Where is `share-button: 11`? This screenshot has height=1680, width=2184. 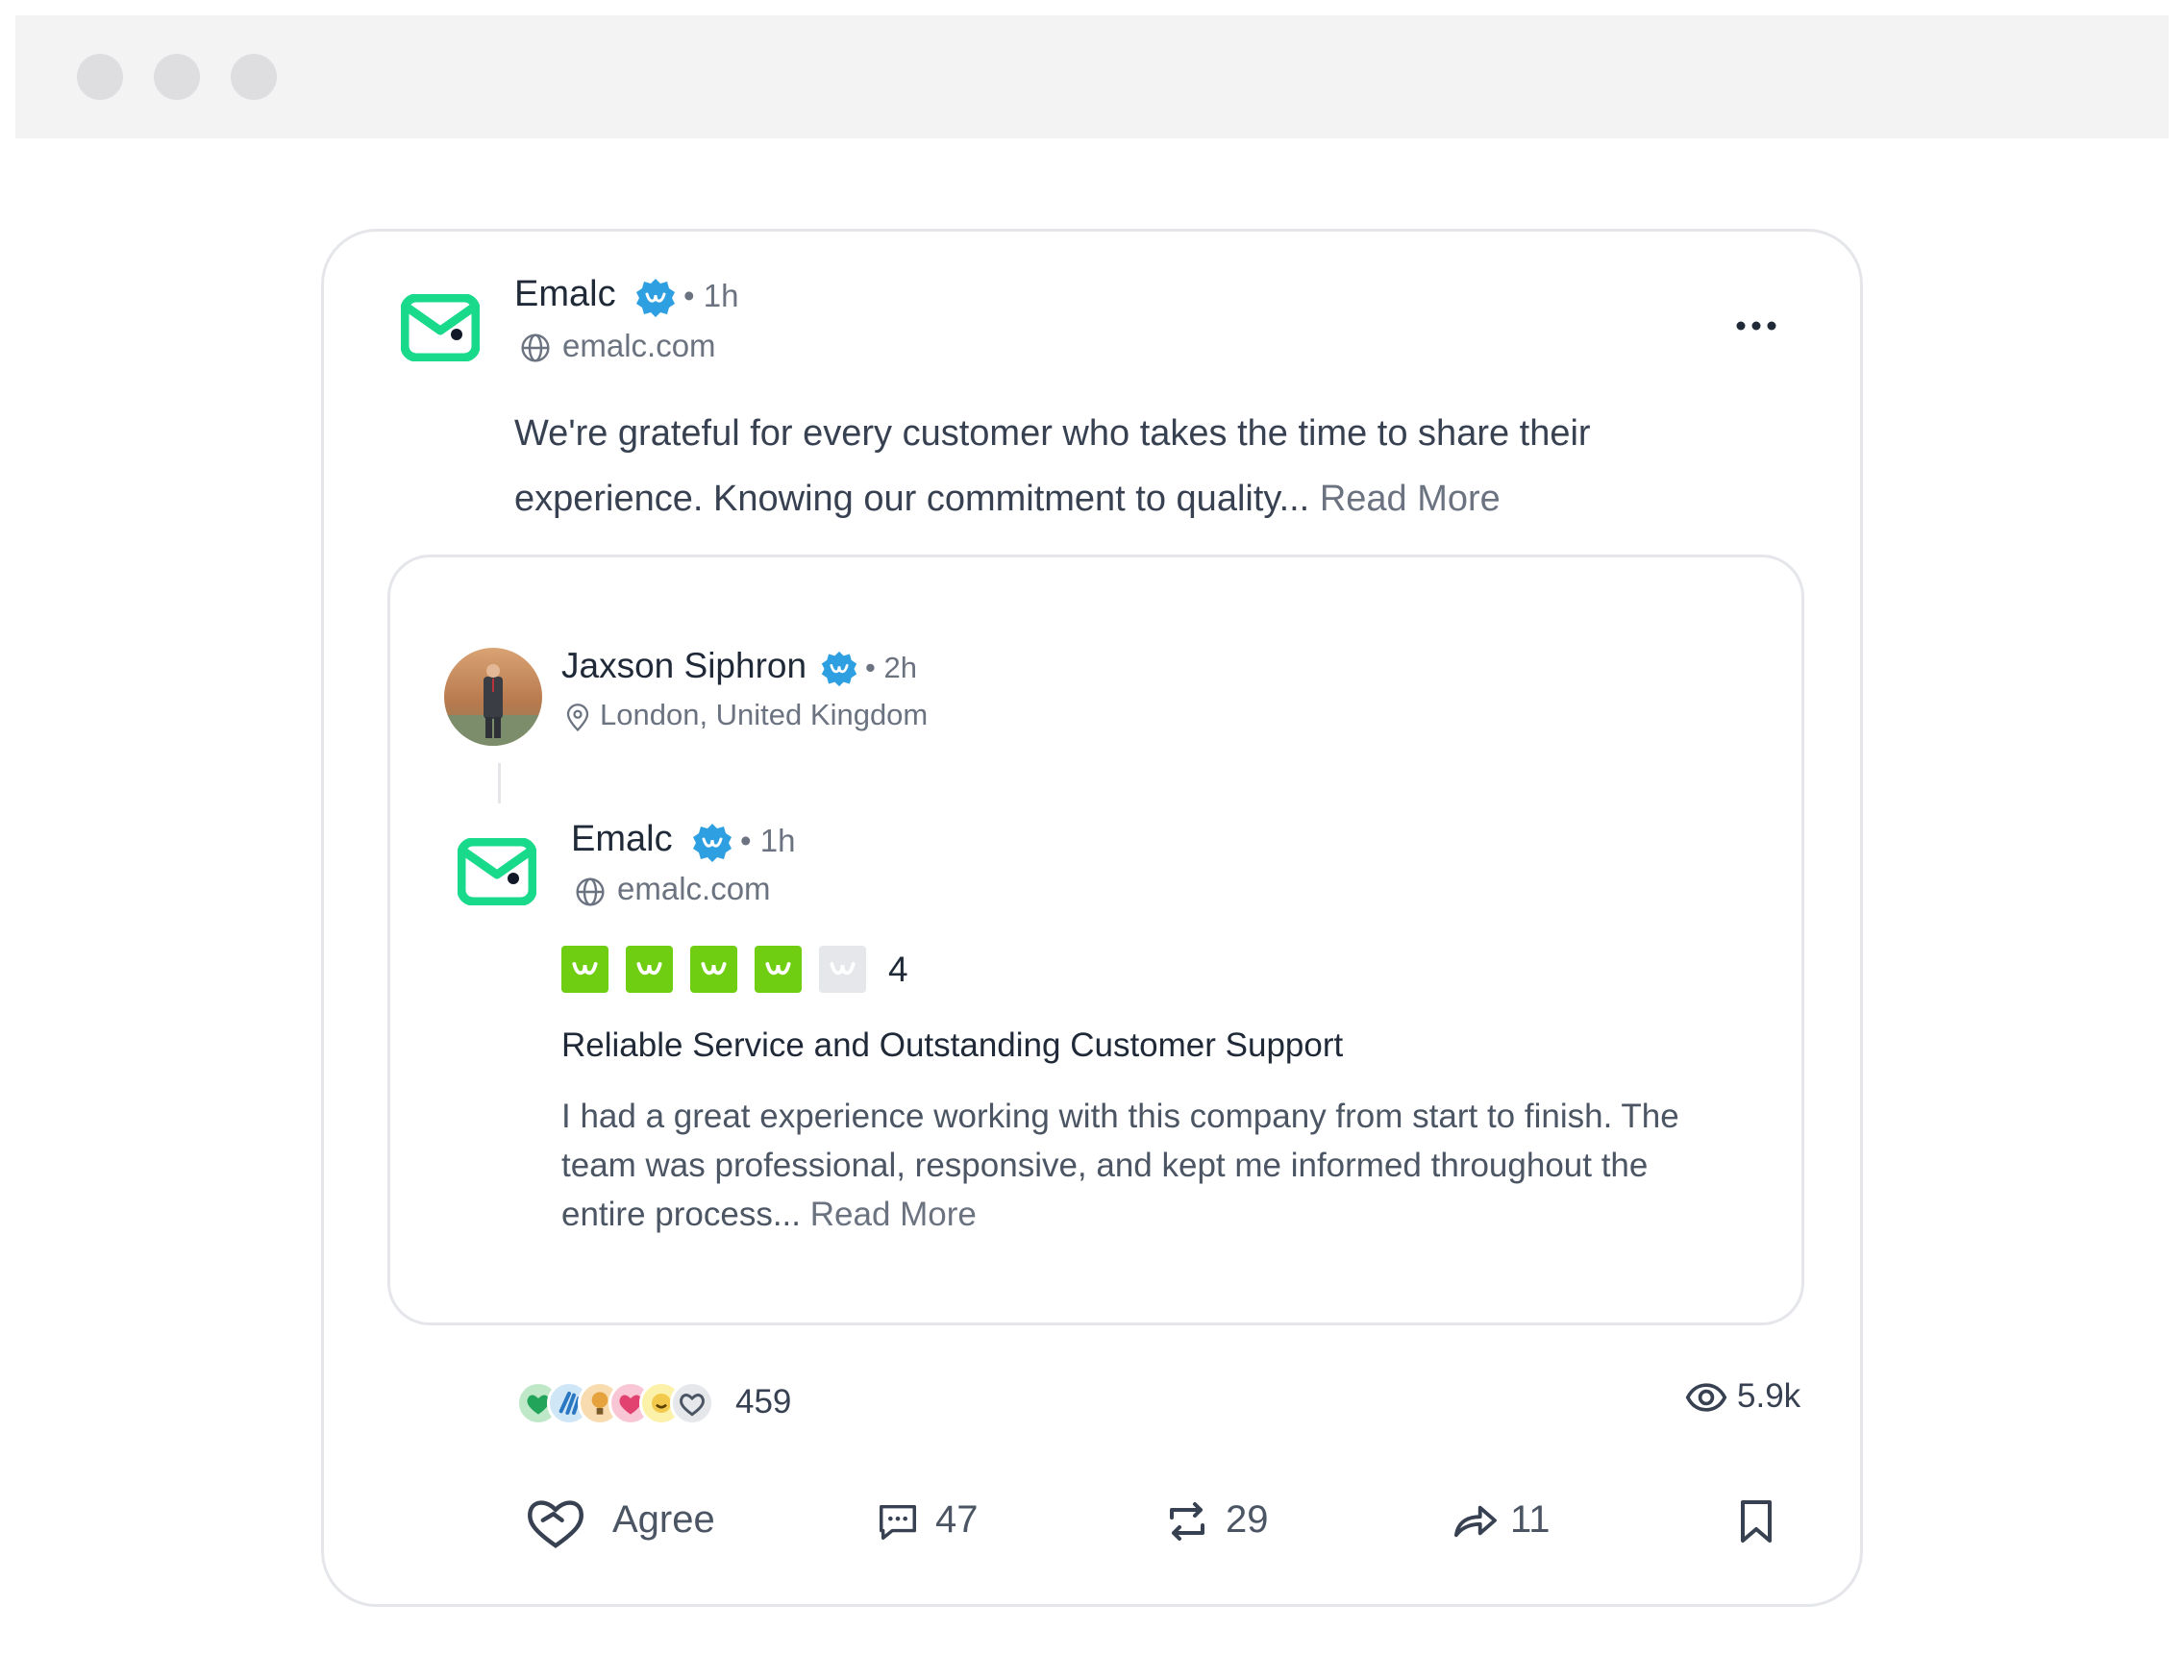 share-button: 11 is located at coordinates (1514, 1522).